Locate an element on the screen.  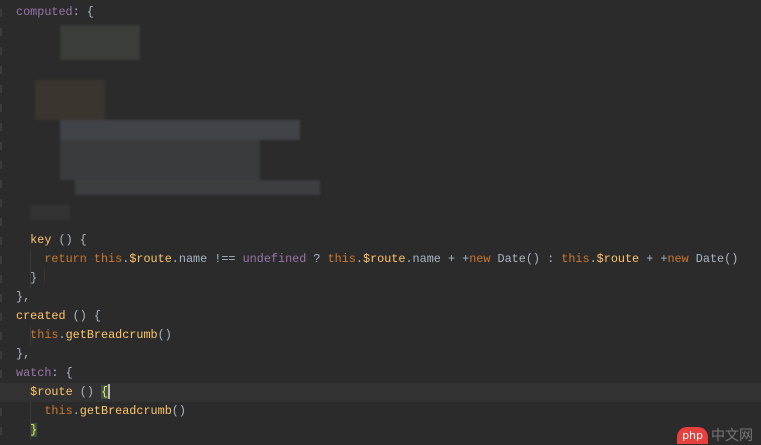
code-token: { is located at coordinates (104, 392).